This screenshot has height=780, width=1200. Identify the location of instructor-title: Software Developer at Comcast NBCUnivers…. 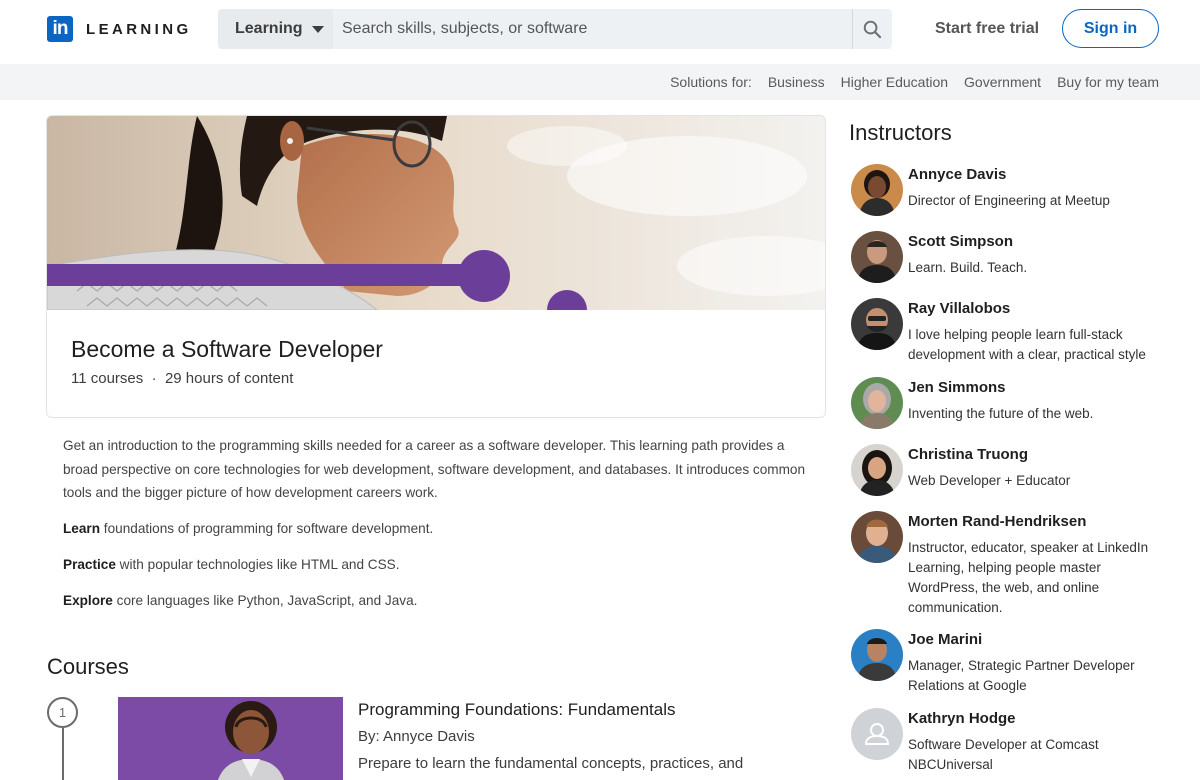
(1003, 754).